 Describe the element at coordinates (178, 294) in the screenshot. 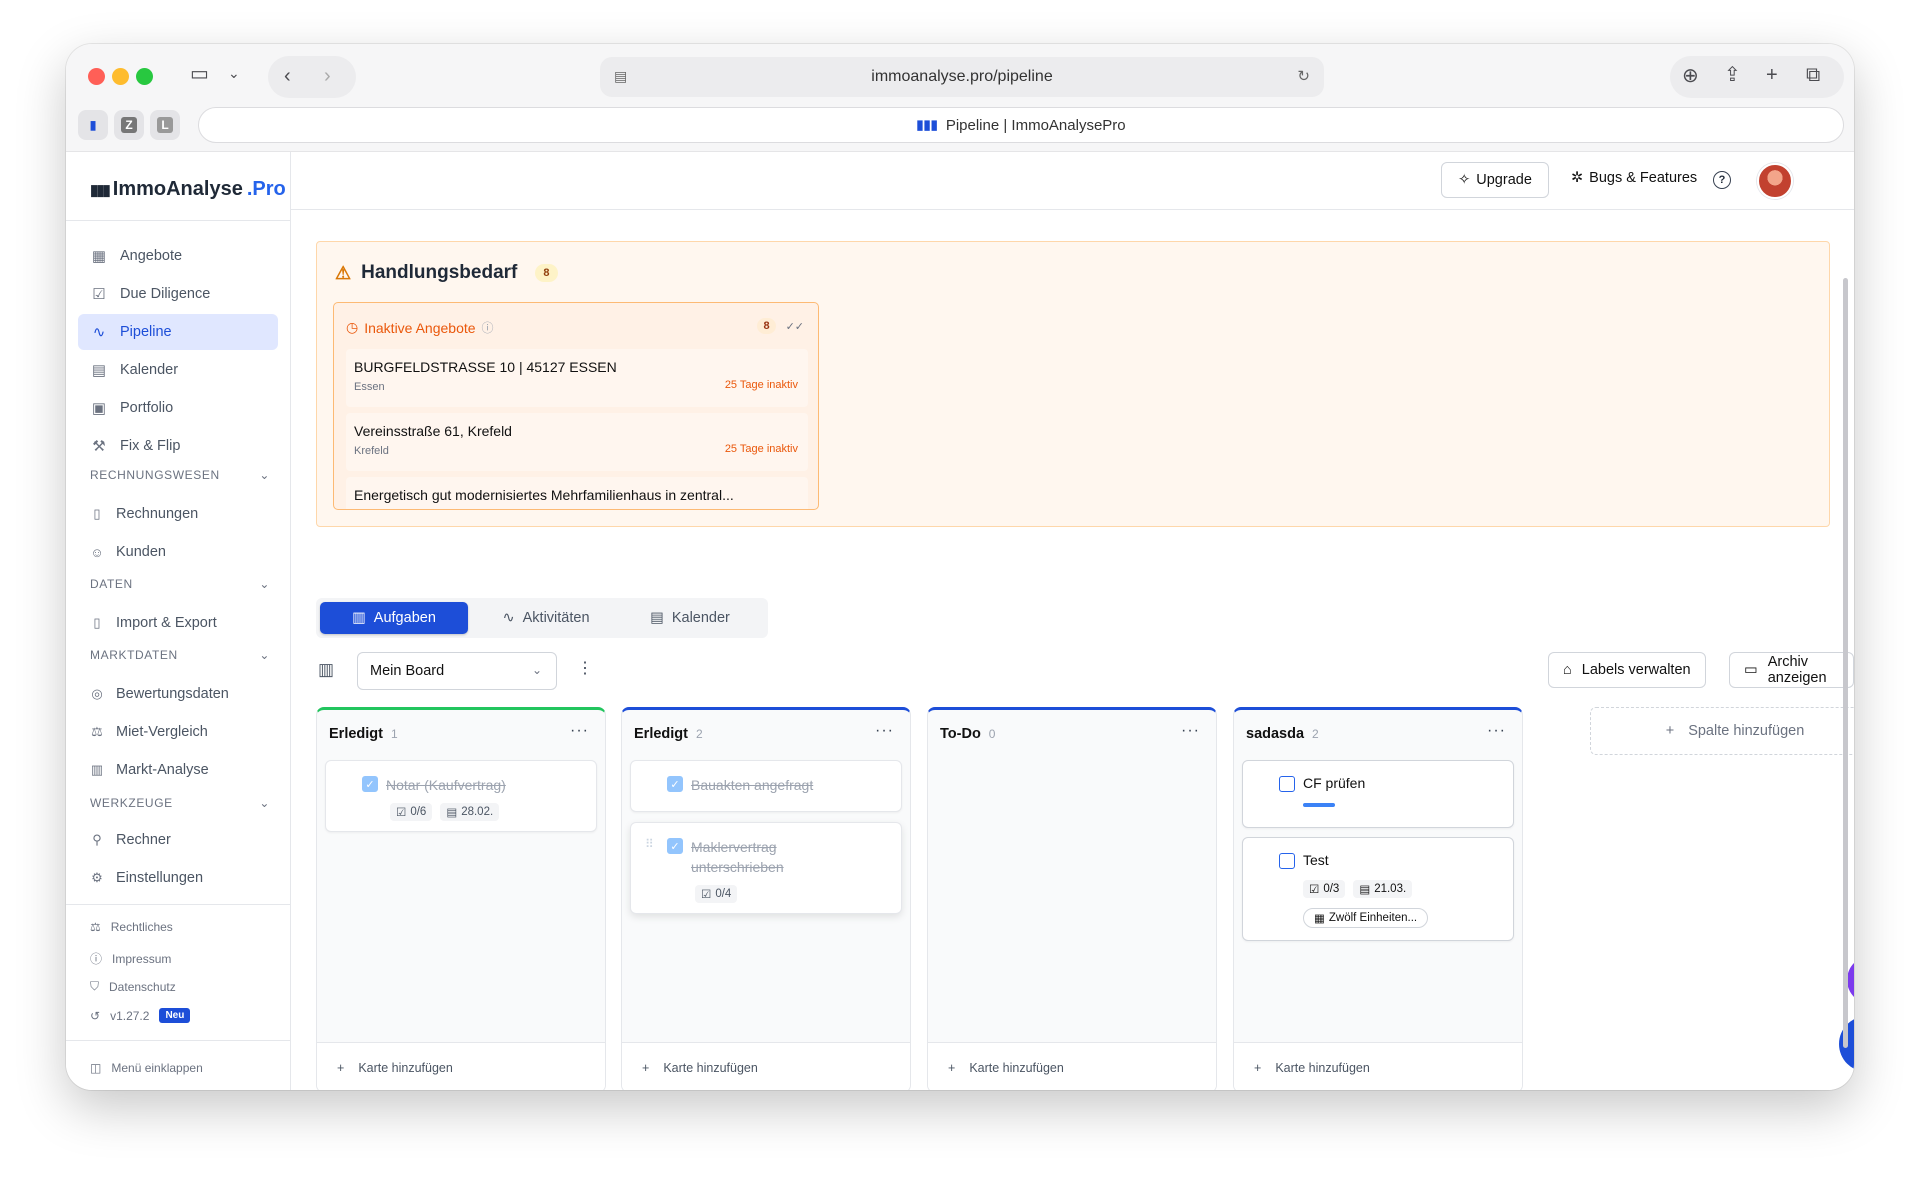

I see `sidebar-item-due-diligence: ☑ Due Diligence` at that location.